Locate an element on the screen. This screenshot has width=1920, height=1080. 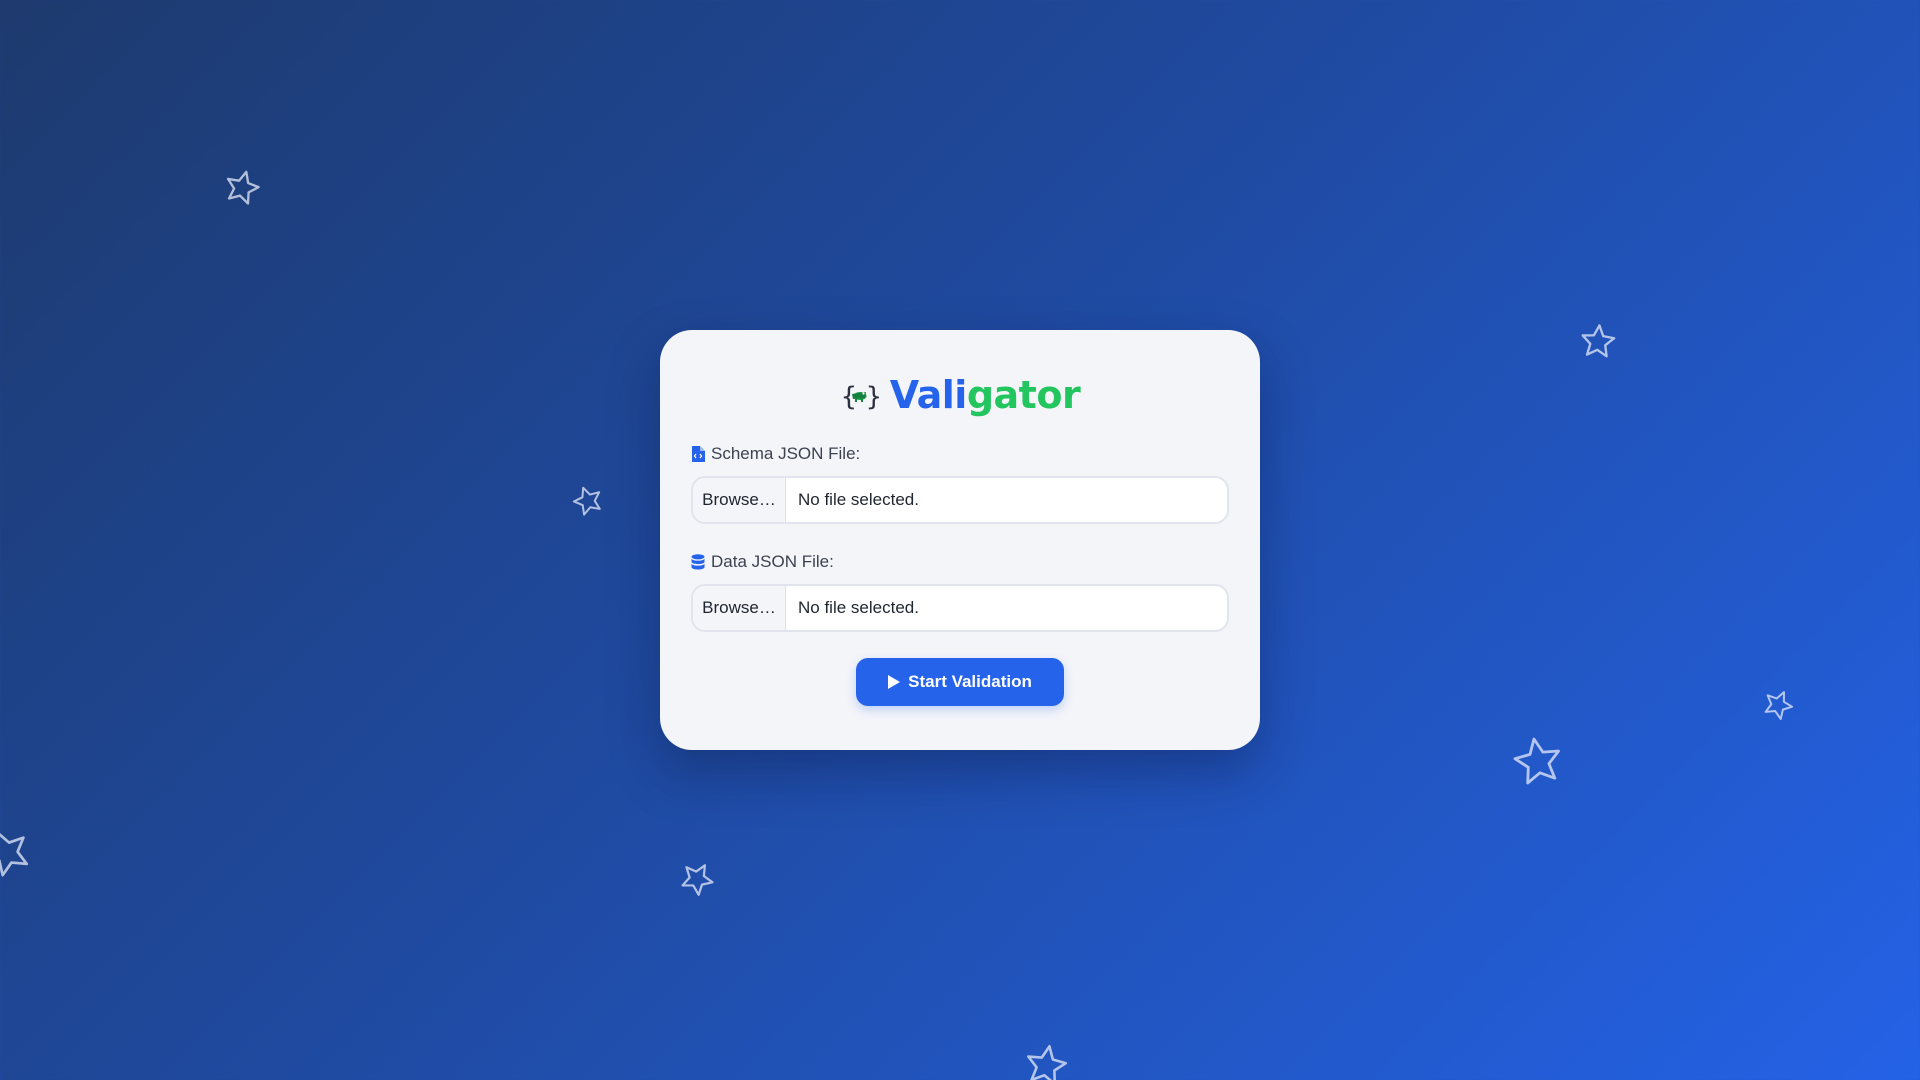
data-file-label-text: Data JSON File: is located at coordinates (772, 561).